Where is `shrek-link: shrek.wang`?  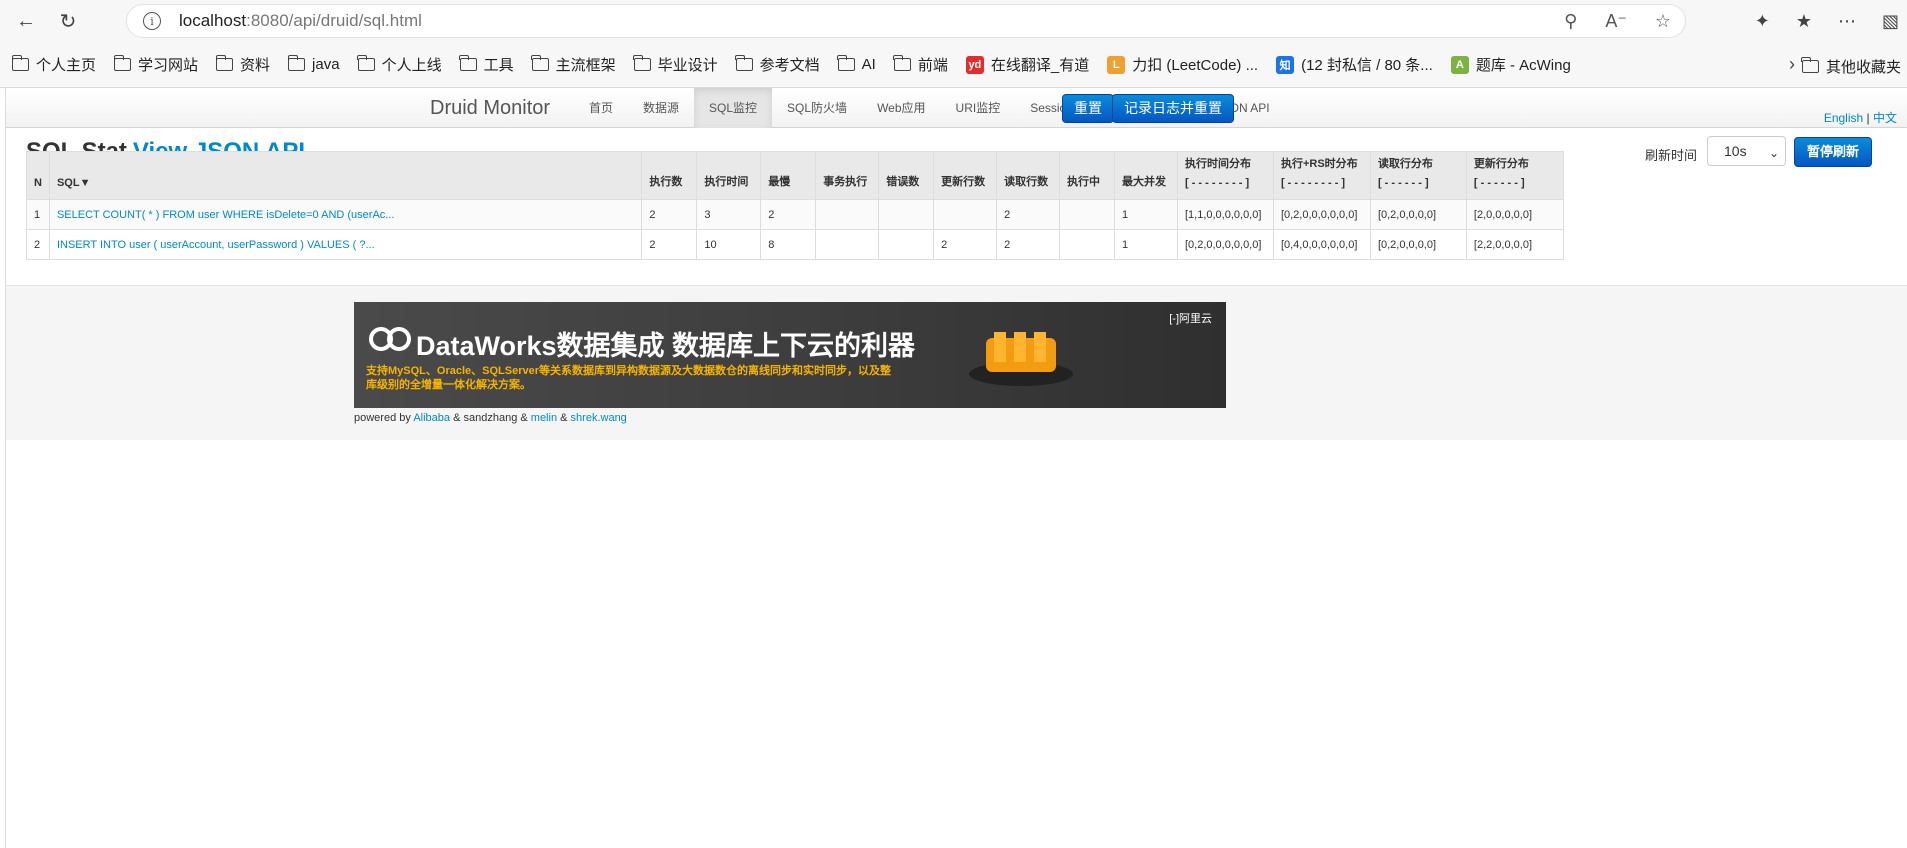 shrek-link: shrek.wang is located at coordinates (599, 418).